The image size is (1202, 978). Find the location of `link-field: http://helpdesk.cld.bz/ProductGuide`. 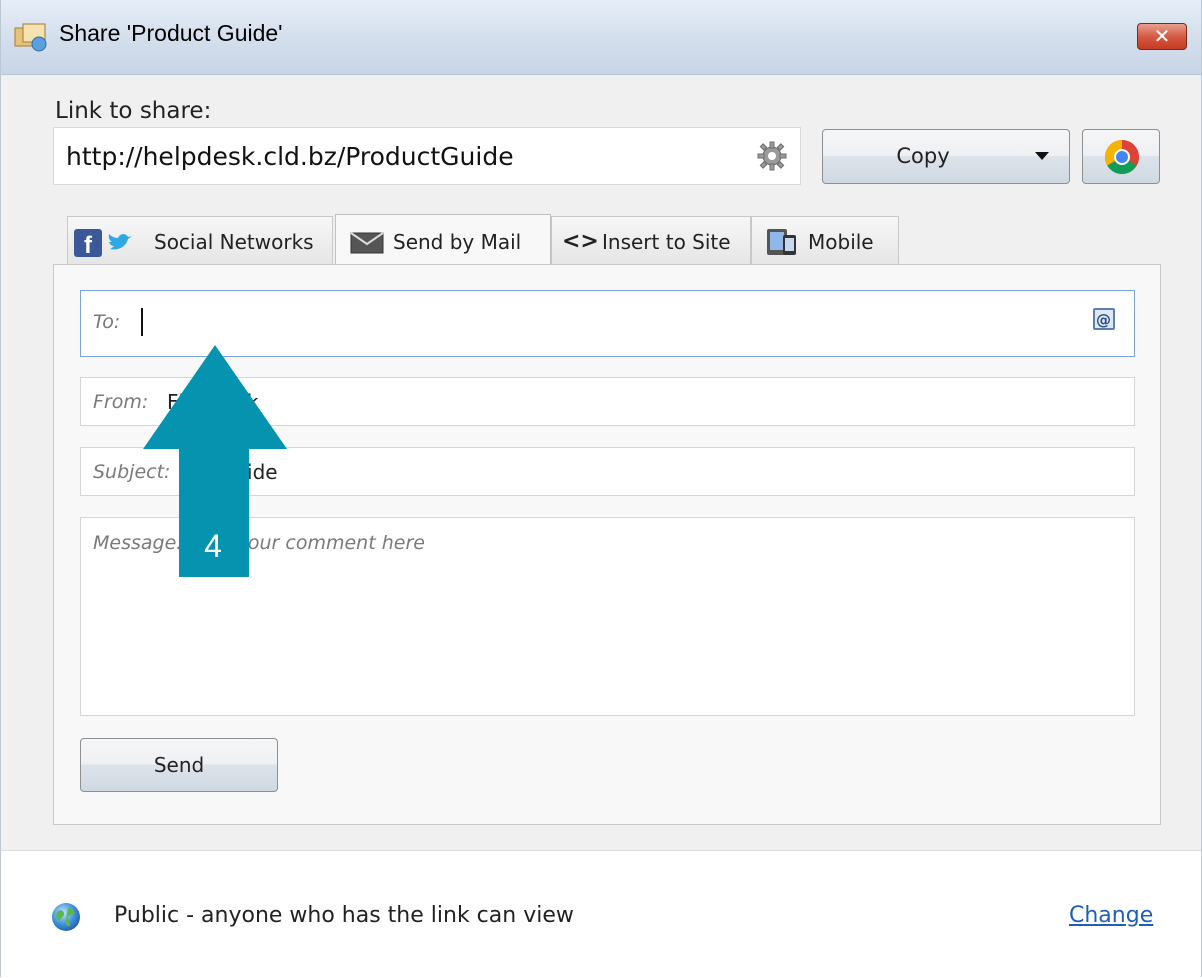

link-field: http://helpdesk.cld.bz/ProductGuide is located at coordinates (427, 156).